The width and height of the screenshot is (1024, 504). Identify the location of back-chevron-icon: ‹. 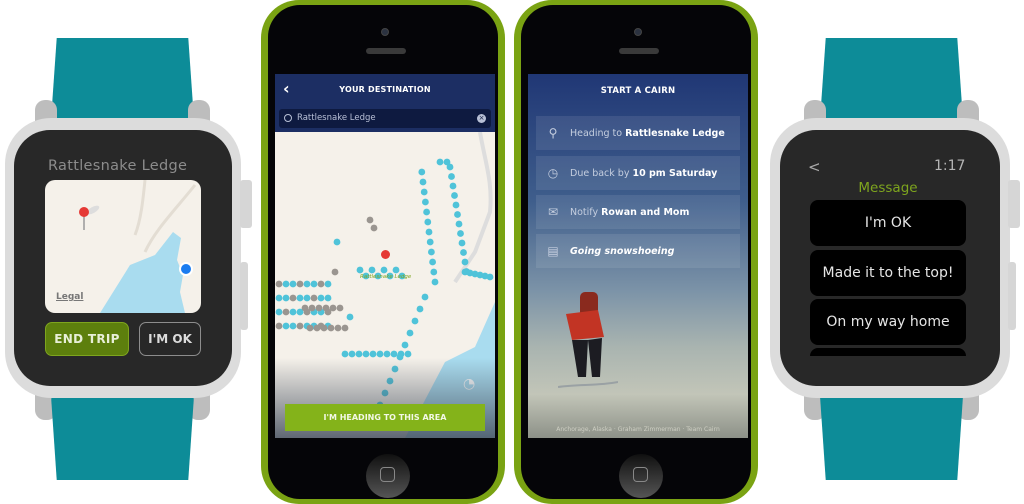
(286, 89).